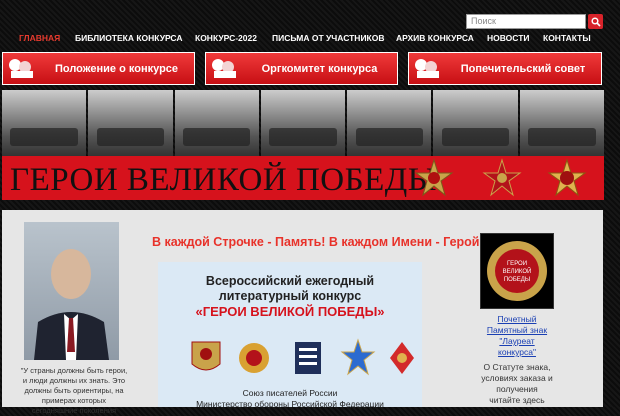 The width and height of the screenshot is (620, 416). Describe the element at coordinates (319, 68) in the screenshot. I see `committee-label: Оргкомитет конкурса` at that location.